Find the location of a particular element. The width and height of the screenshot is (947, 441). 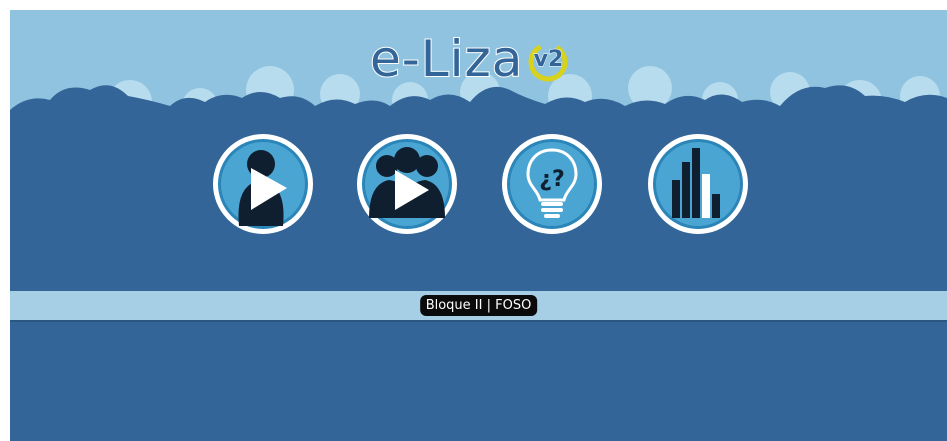

logo-text: e-Liza is located at coordinates (446, 59).